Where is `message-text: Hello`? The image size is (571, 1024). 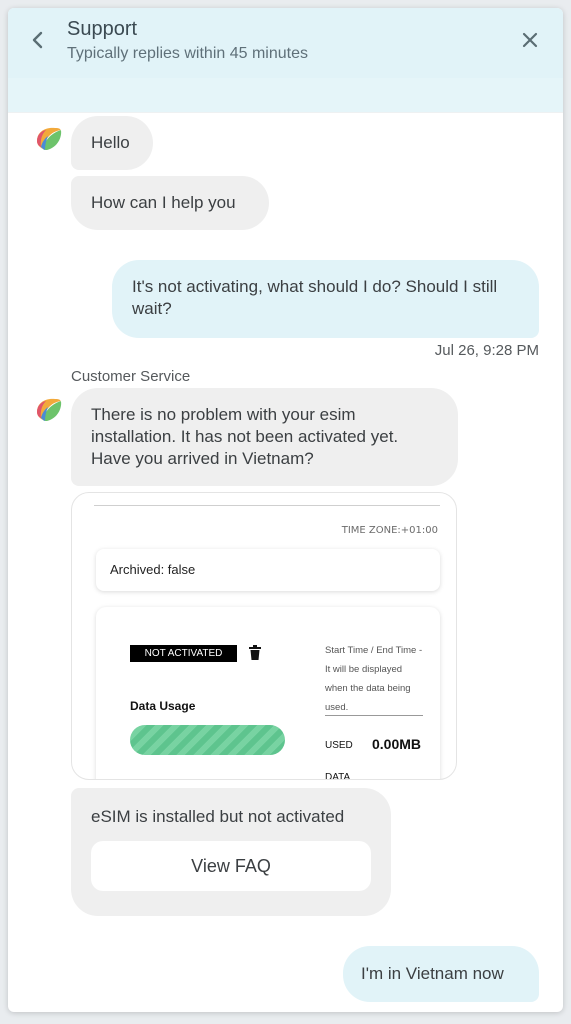
message-text: Hello is located at coordinates (110, 142).